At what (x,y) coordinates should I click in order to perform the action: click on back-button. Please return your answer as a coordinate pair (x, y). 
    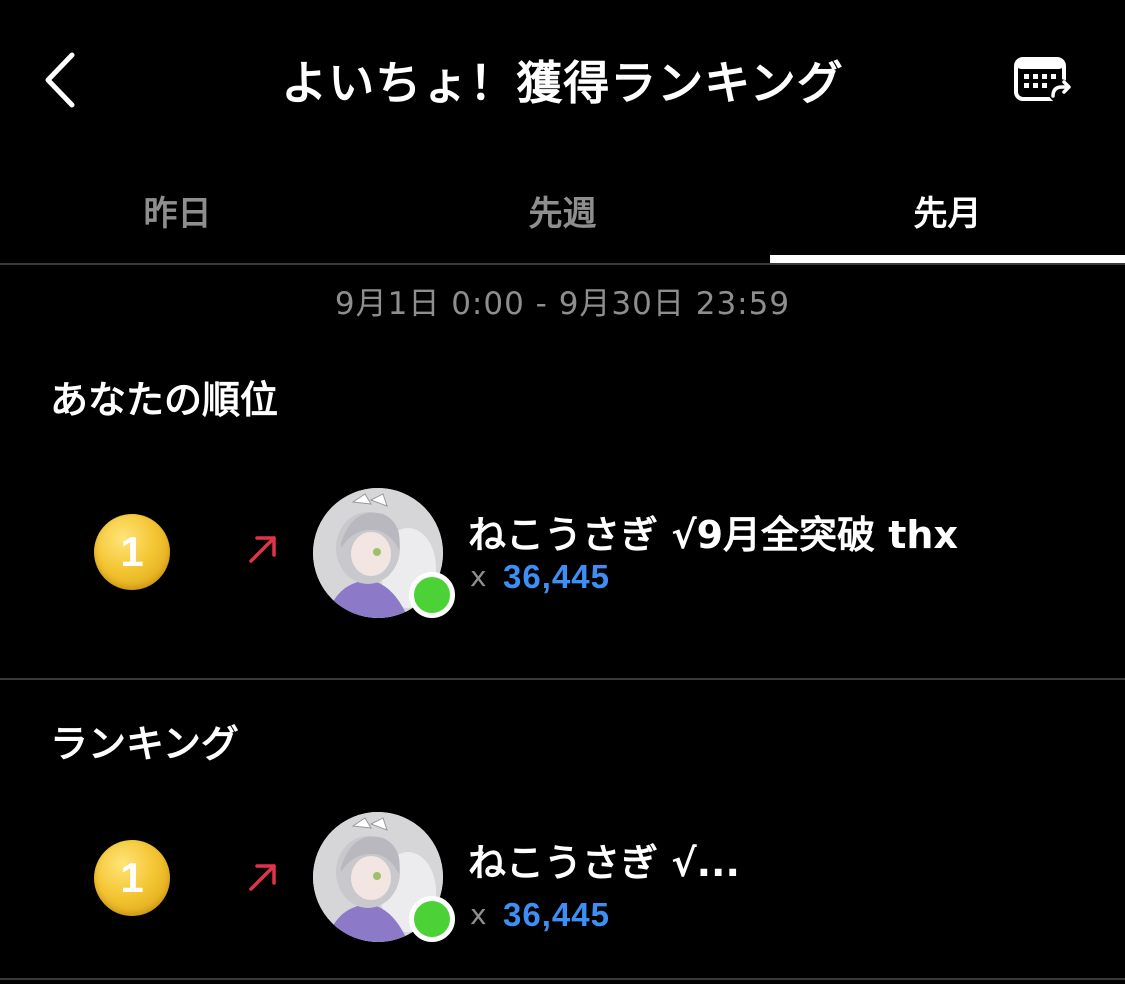
    Looking at the image, I should click on (60, 80).